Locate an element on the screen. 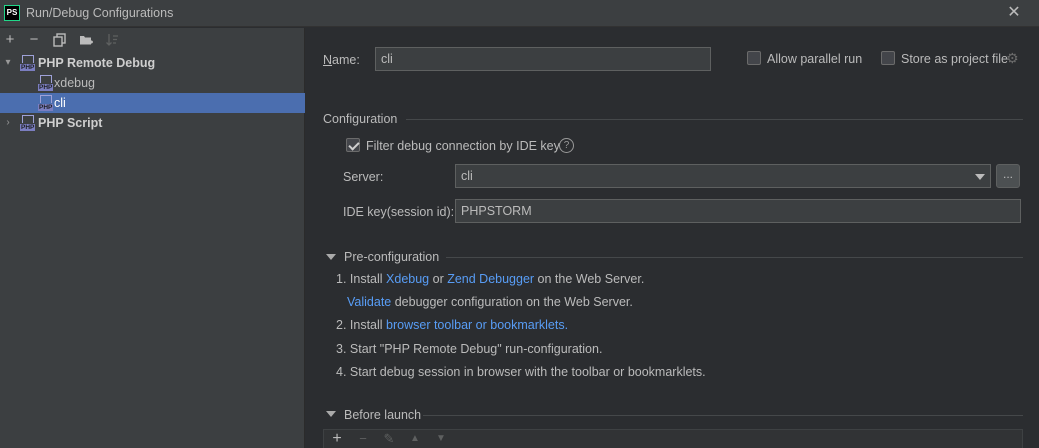  collapse-before-launch-icon is located at coordinates (331, 414).